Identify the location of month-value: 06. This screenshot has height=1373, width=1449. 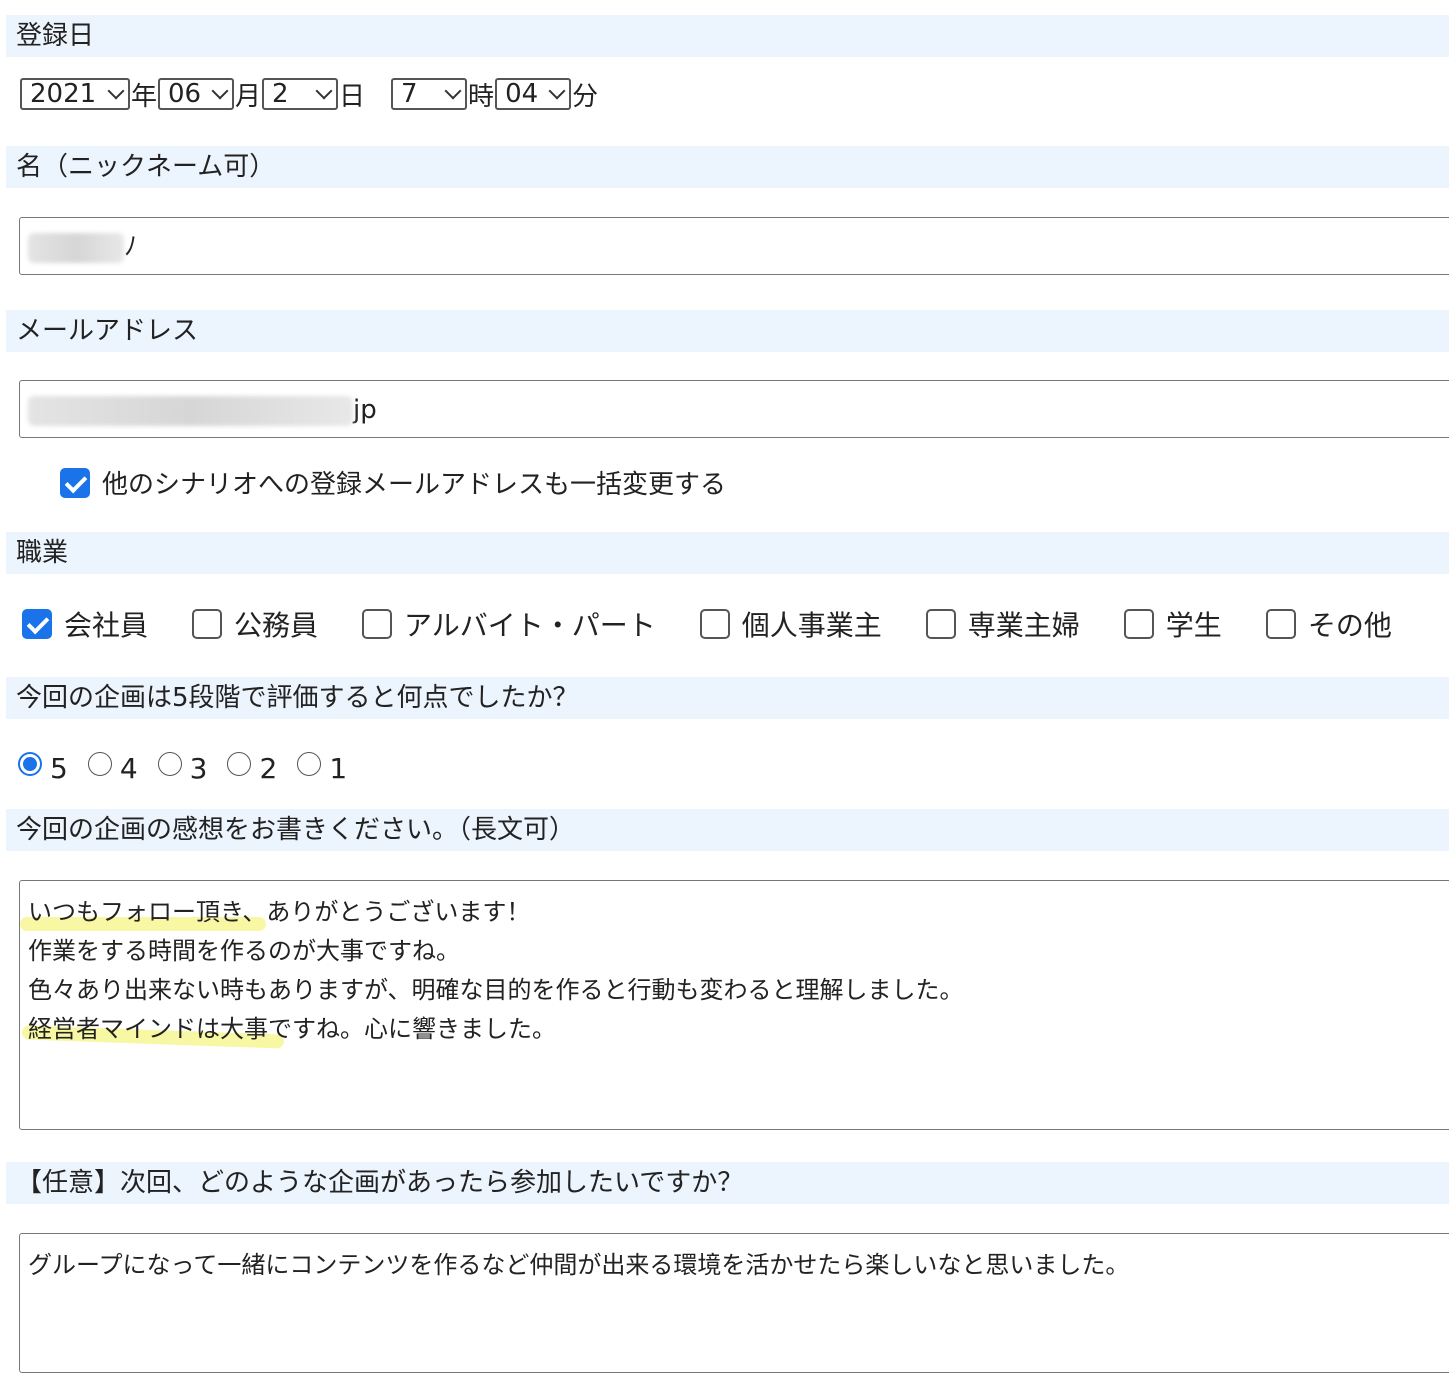
(185, 94).